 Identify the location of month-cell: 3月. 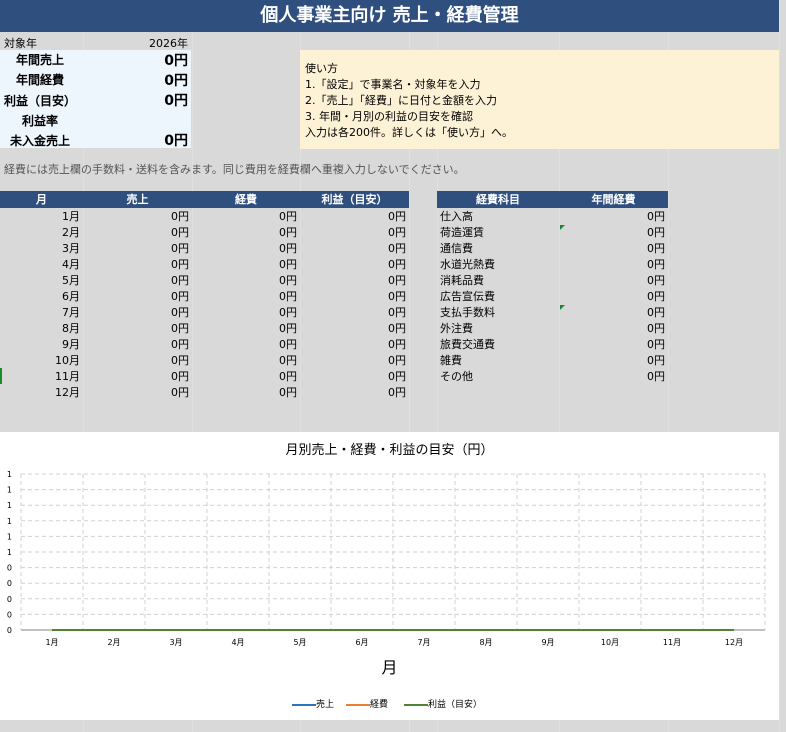
(40, 249).